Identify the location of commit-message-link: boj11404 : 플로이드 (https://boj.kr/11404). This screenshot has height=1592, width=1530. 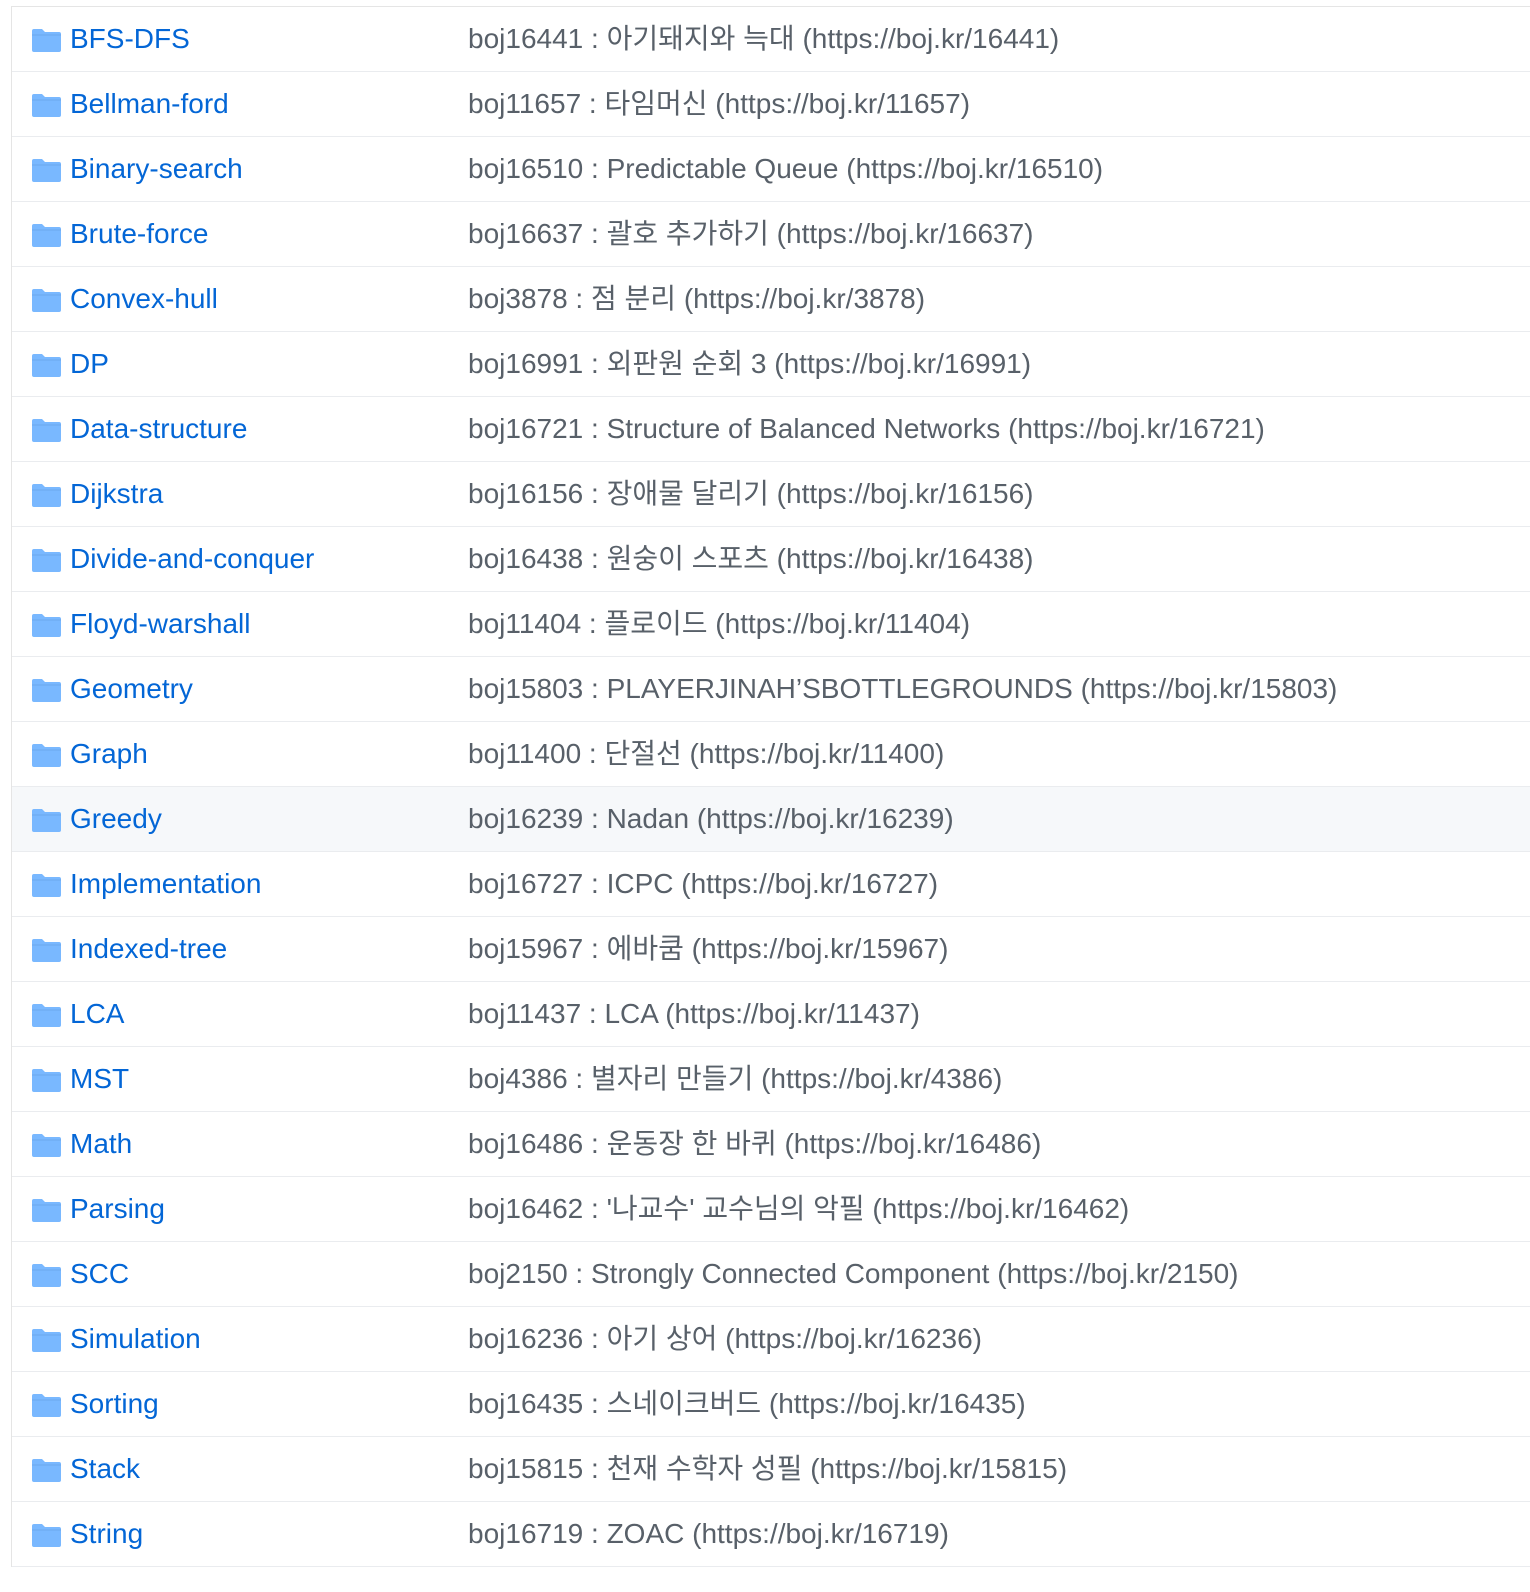
(719, 624).